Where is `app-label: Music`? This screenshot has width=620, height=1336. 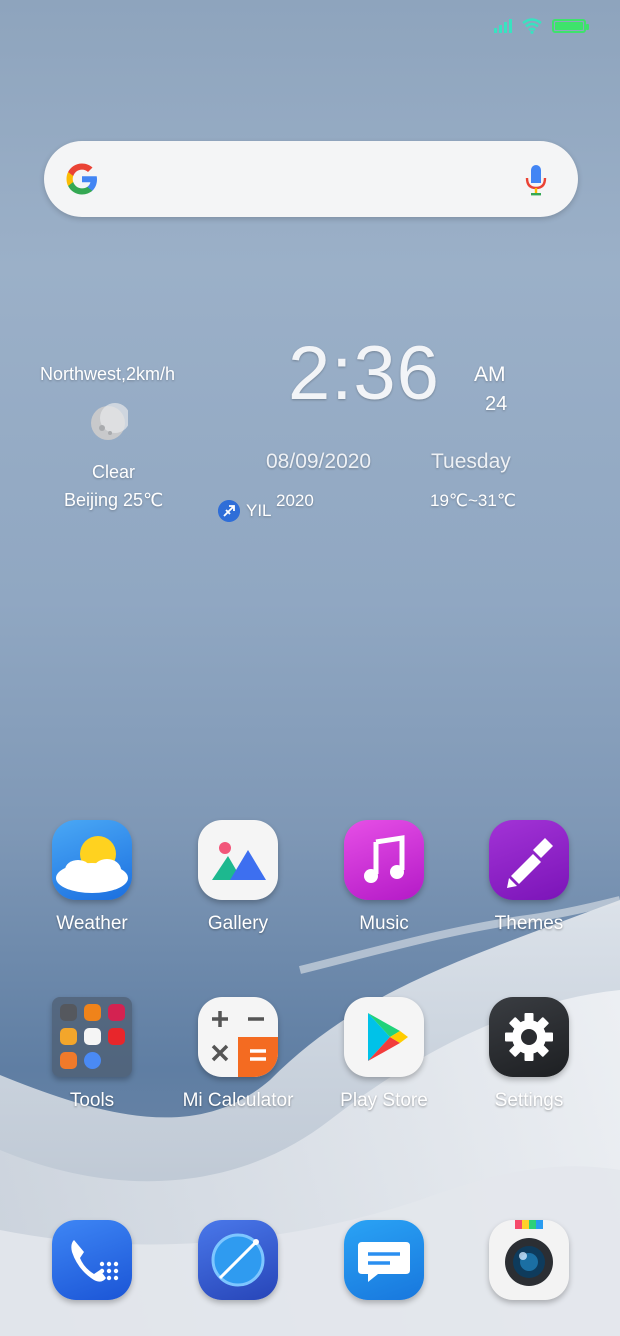
app-label: Music is located at coordinates (384, 923).